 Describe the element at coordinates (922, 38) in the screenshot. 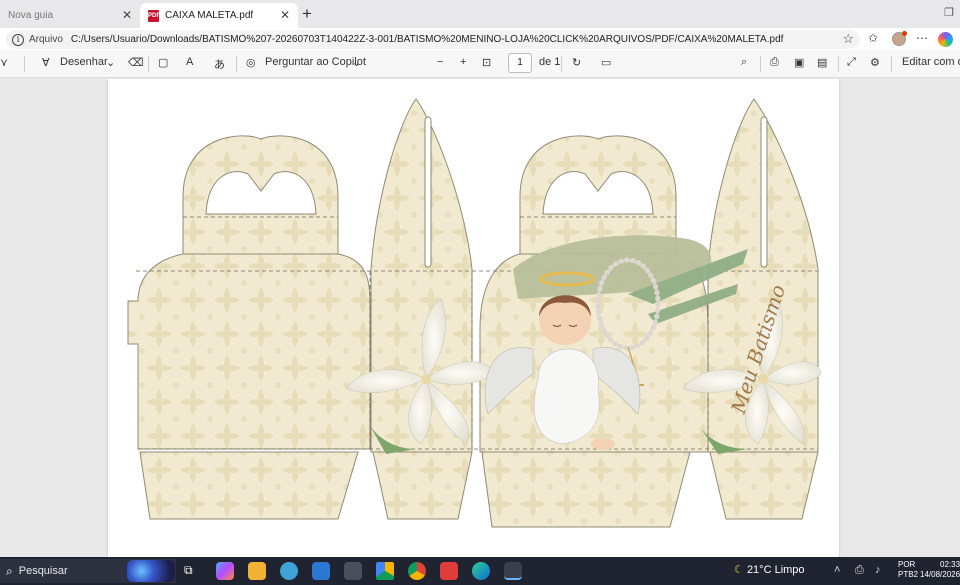

I see `more-menu-icon: ⋯` at that location.